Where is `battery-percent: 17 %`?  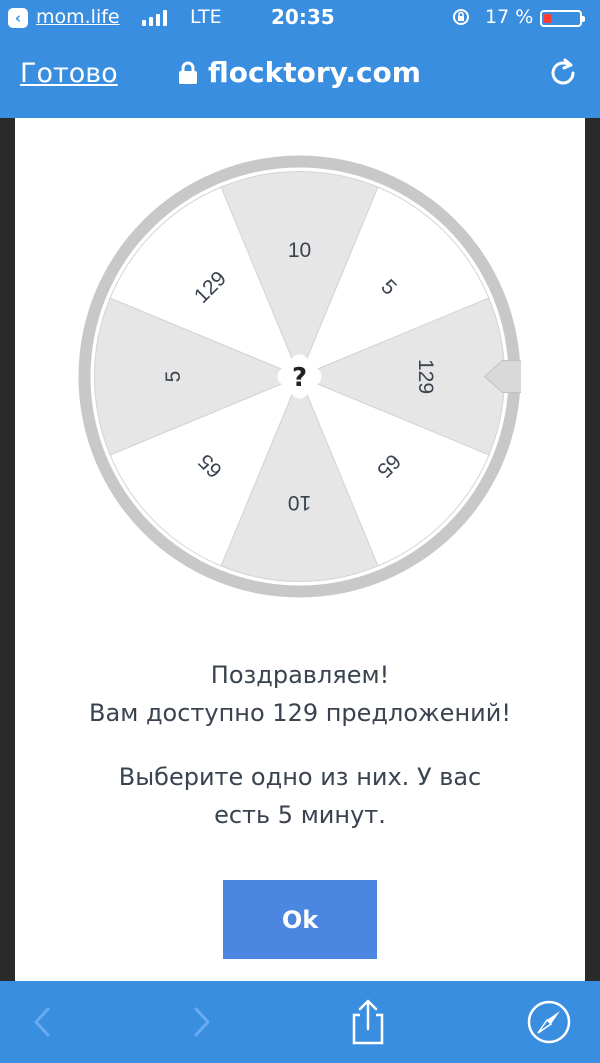 battery-percent: 17 % is located at coordinates (509, 17).